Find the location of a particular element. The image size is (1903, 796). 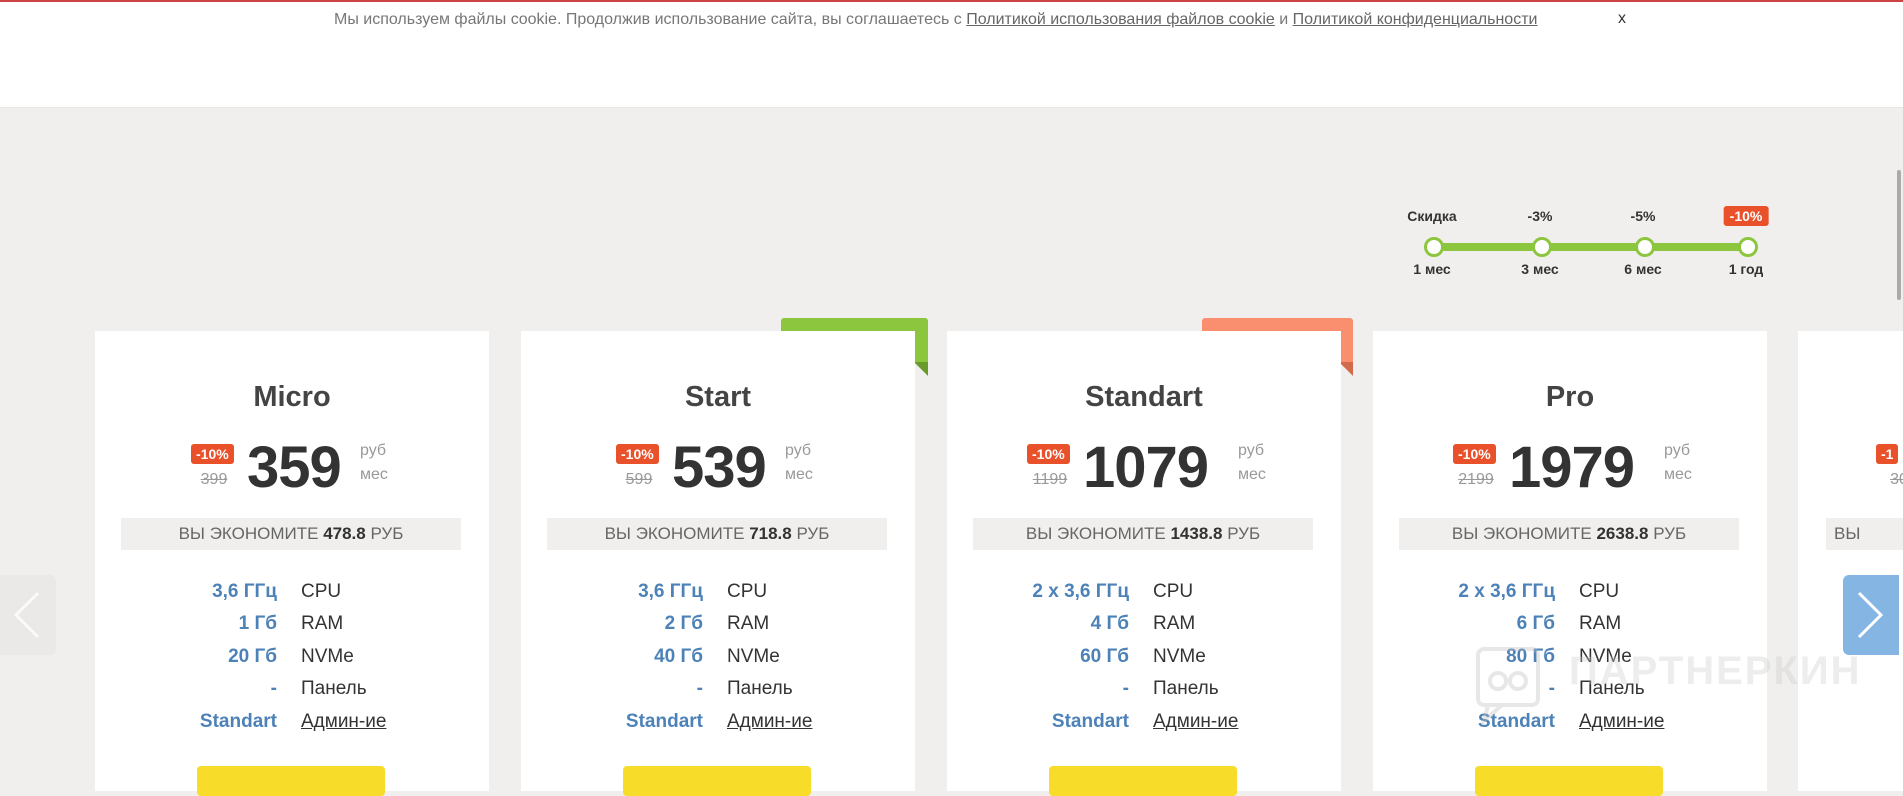

discount-label-2: -5% is located at coordinates (1643, 216).